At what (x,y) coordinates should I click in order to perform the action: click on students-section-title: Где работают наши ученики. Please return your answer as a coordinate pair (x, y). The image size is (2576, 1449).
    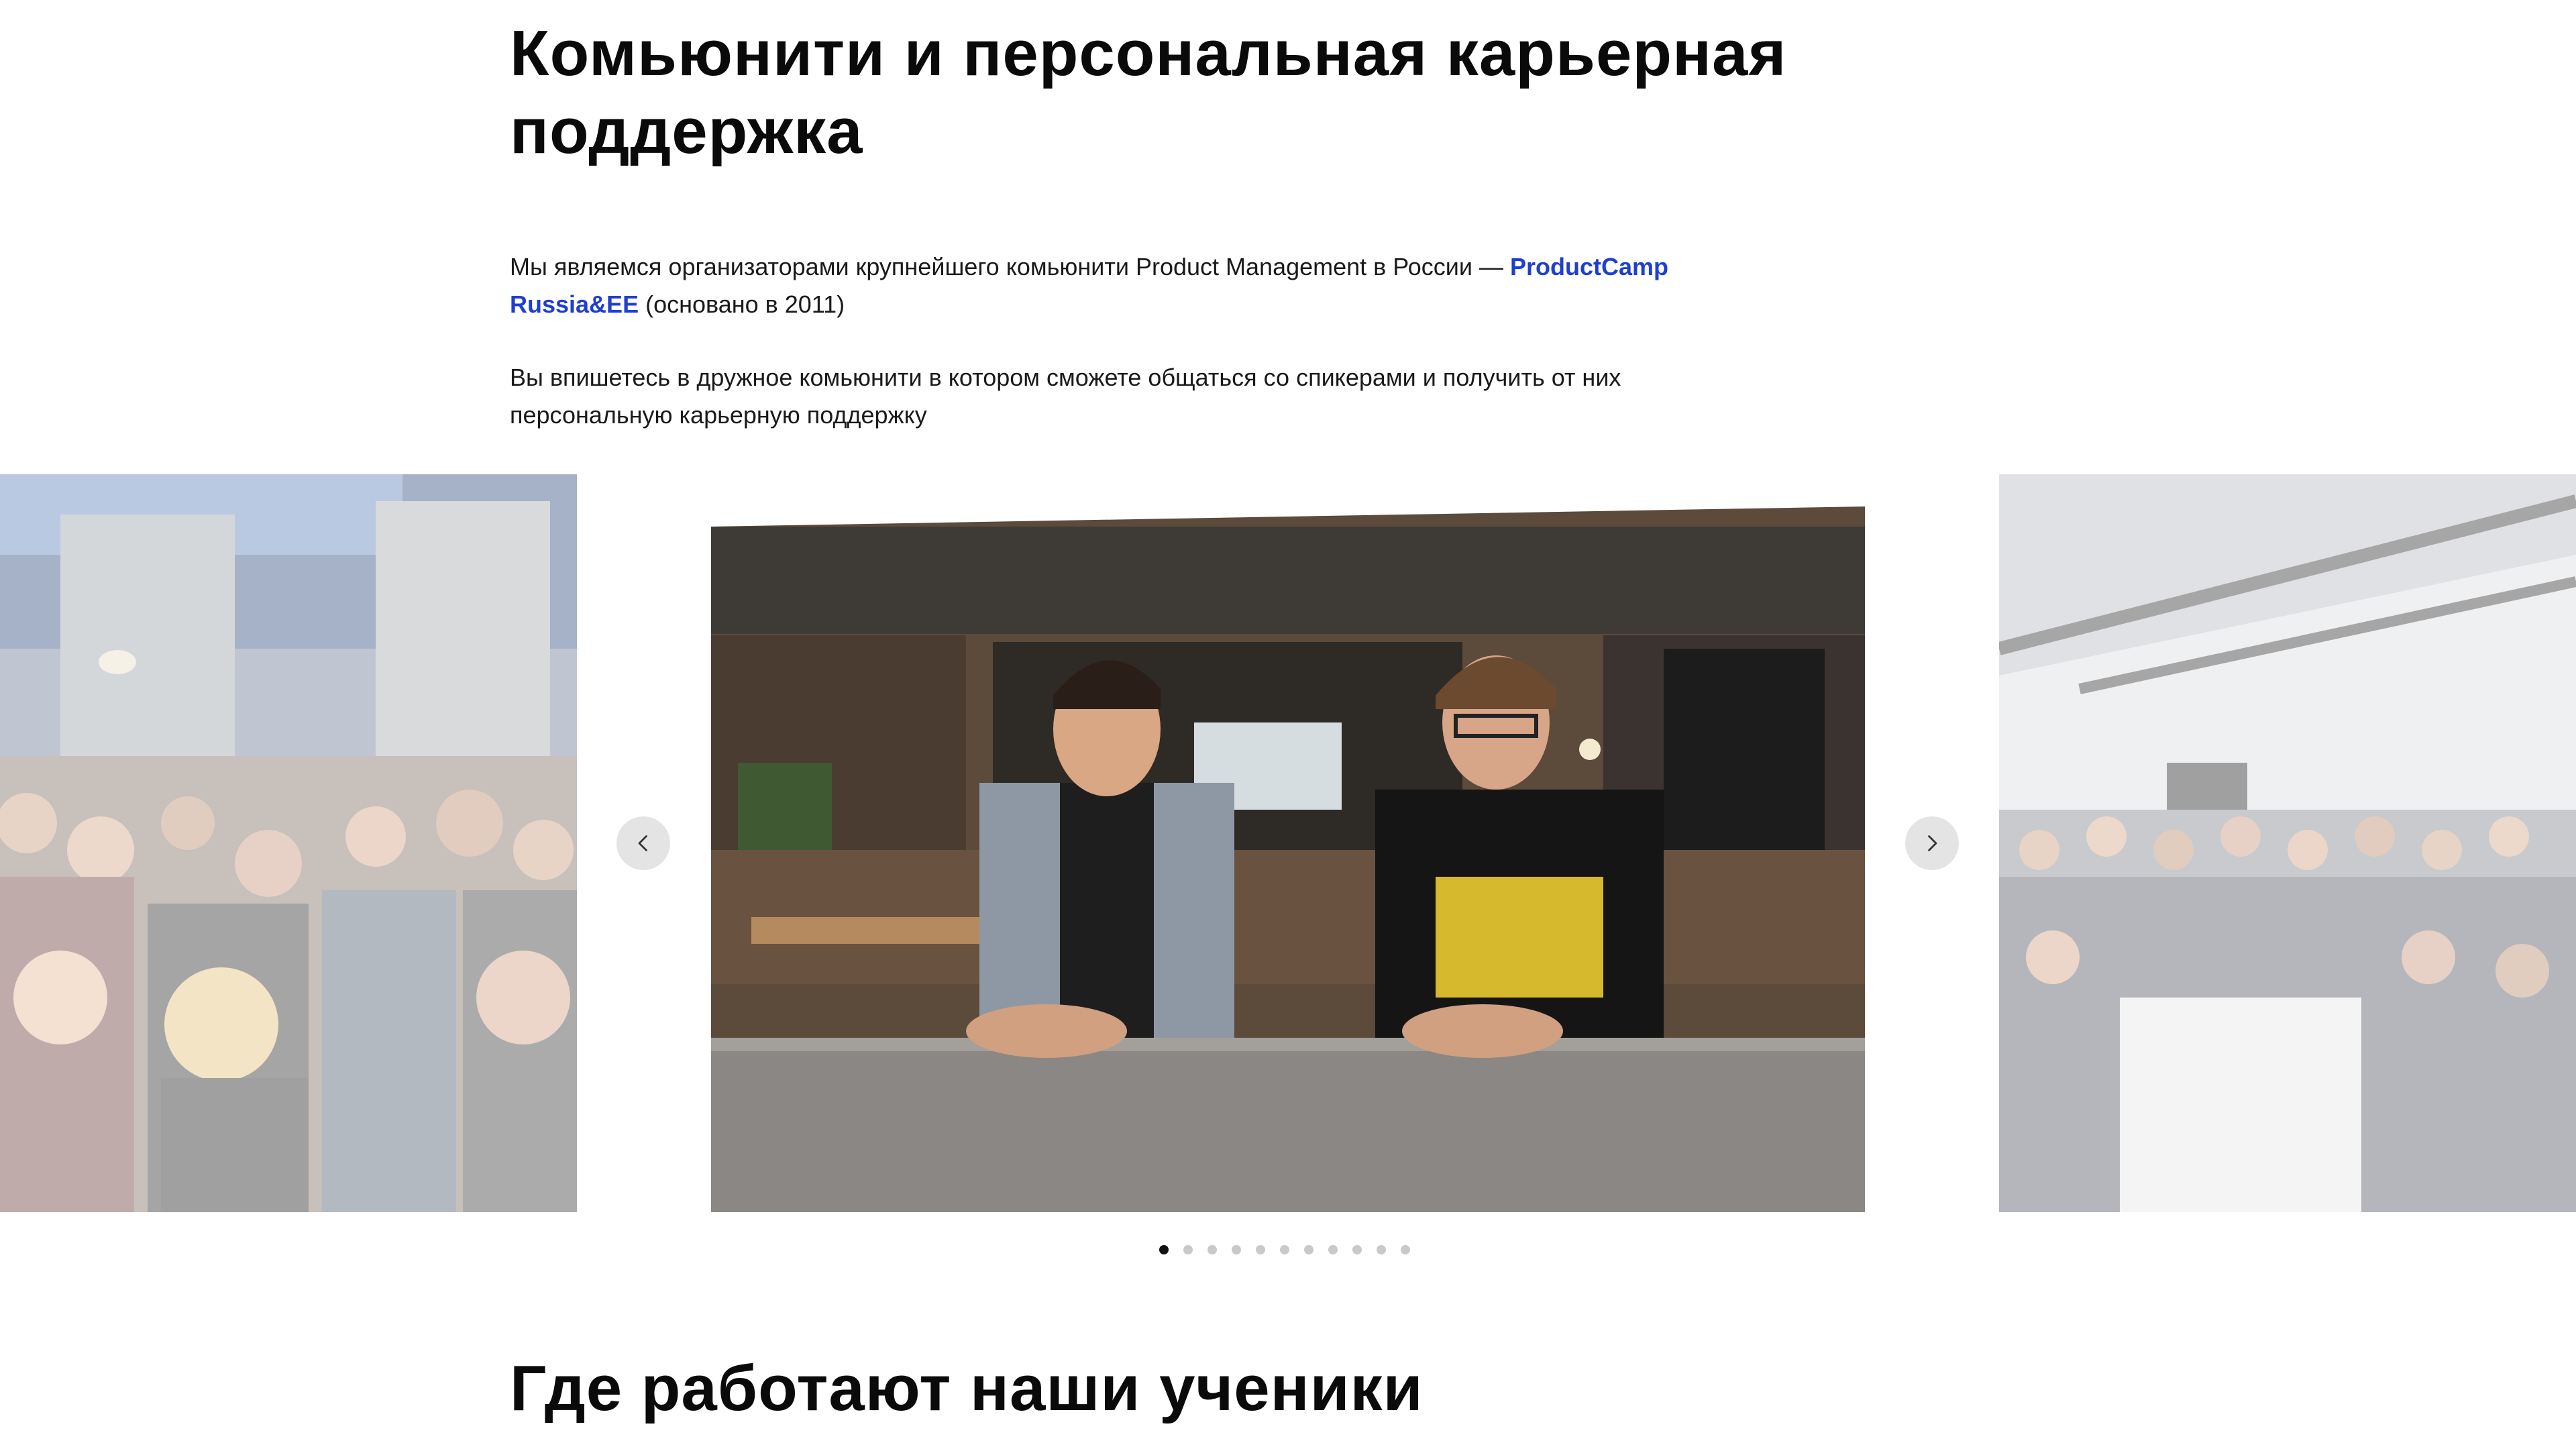
    Looking at the image, I should click on (967, 1388).